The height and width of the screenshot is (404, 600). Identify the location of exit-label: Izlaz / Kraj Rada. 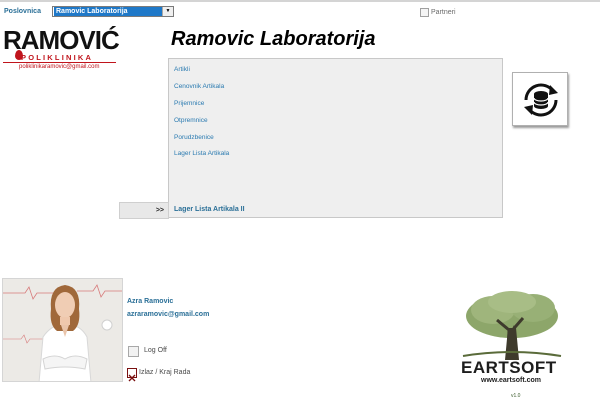
(164, 372).